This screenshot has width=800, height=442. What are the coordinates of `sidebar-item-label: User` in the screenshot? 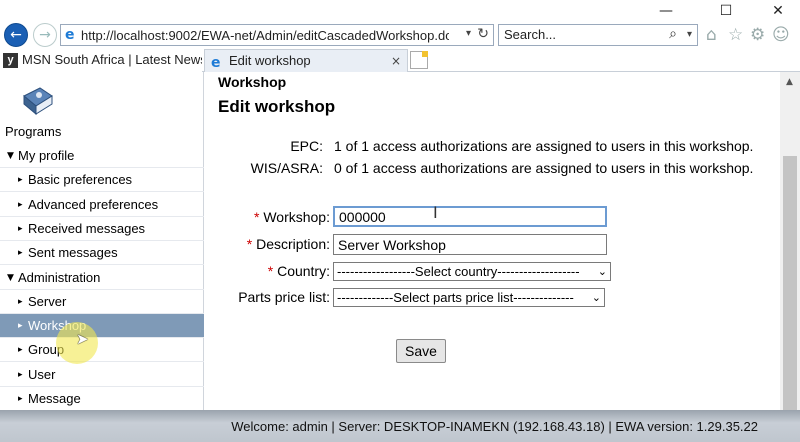 It's located at (42, 374).